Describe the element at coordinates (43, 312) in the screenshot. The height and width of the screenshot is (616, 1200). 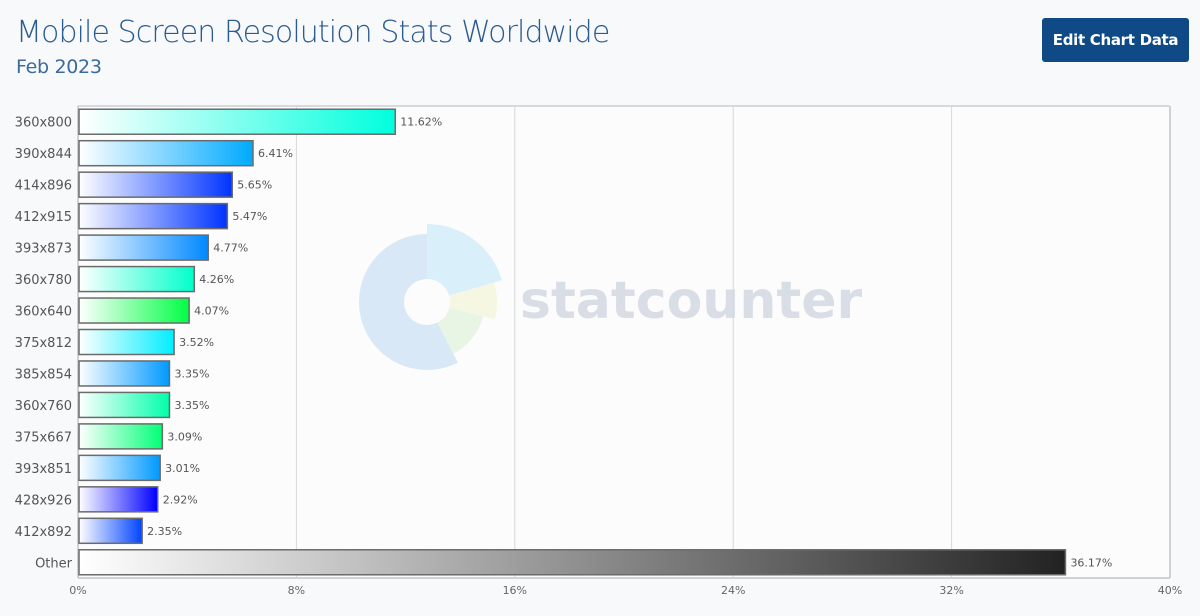
I see `category-label: 360x640` at that location.